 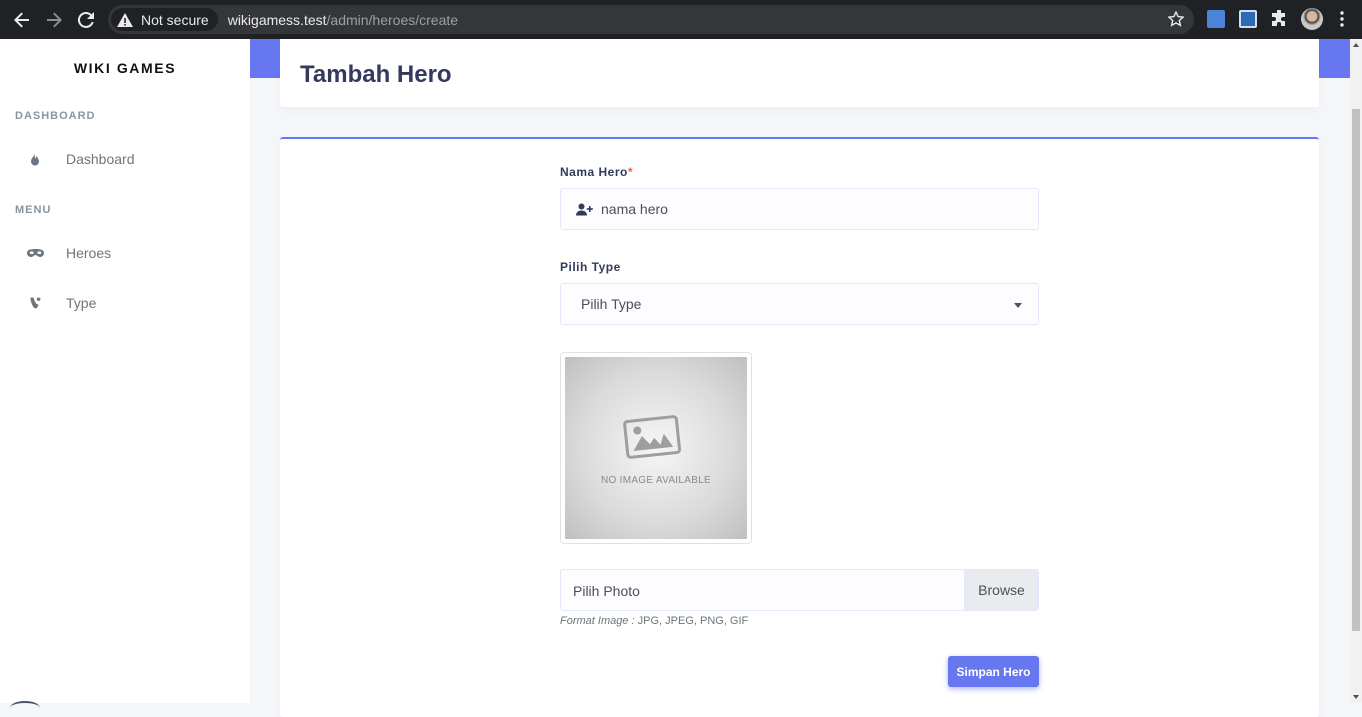 What do you see at coordinates (597, 621) in the screenshot?
I see `format-hint-prefix: Format Image :` at bounding box center [597, 621].